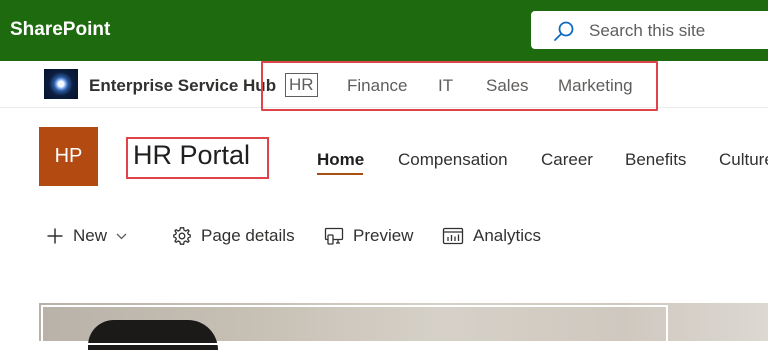 This screenshot has height=350, width=768. Describe the element at coordinates (377, 86) in the screenshot. I see `hub-nav-item-finance: Finance` at that location.